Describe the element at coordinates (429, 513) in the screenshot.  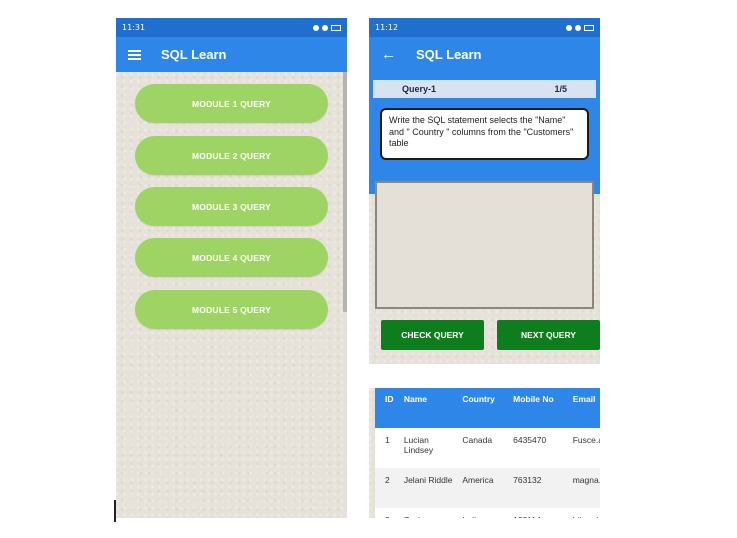
I see `table-cell: Zachary` at that location.